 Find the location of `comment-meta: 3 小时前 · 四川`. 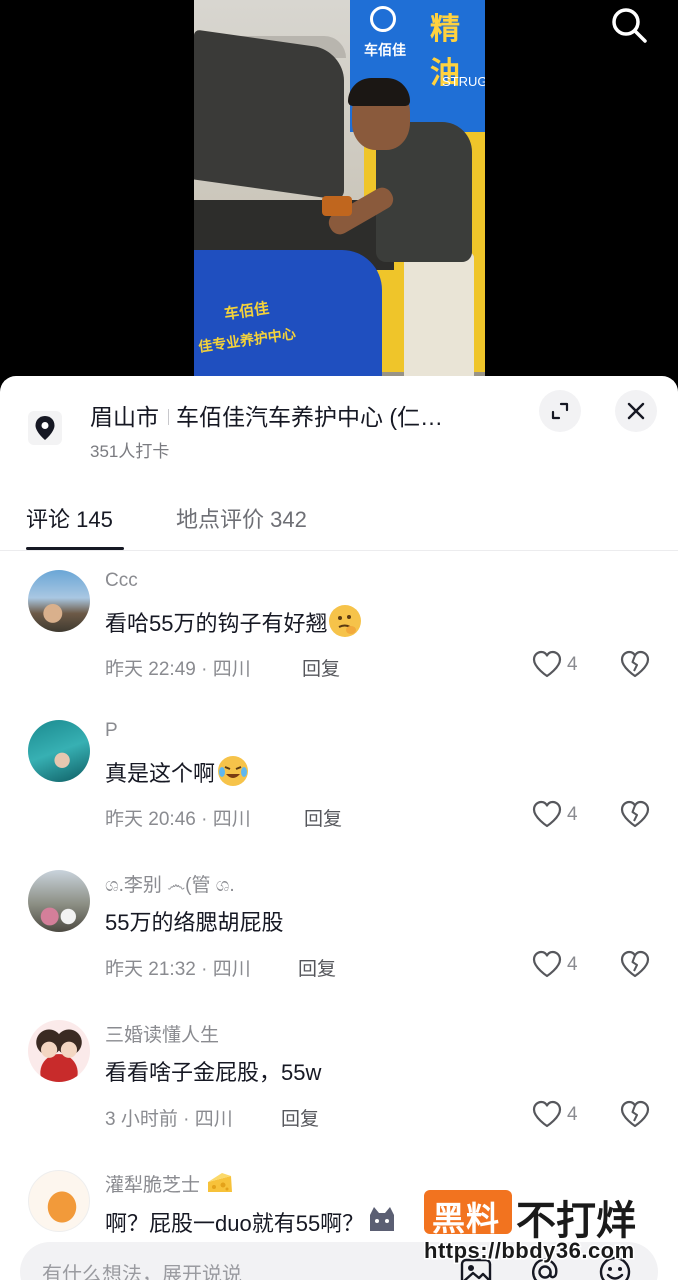

comment-meta: 3 小时前 · 四川 is located at coordinates (169, 1119).